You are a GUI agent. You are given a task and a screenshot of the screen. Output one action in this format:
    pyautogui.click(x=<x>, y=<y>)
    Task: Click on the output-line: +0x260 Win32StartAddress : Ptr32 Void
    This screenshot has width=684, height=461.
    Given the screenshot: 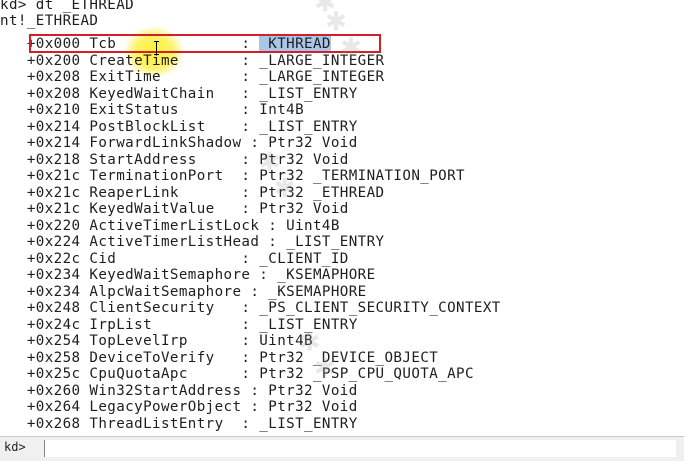 What is the action you would take?
    pyautogui.click(x=179, y=390)
    